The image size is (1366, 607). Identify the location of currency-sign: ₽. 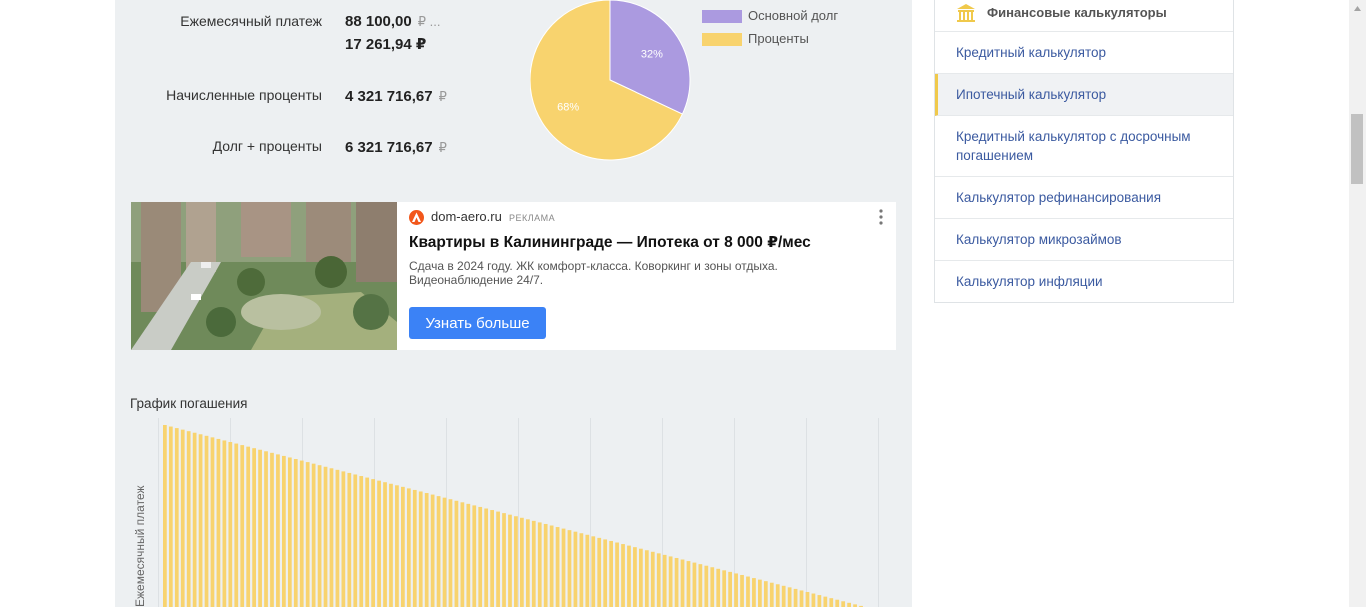
(442, 147).